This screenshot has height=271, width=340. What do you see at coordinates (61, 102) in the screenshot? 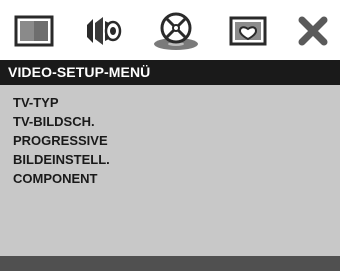
I see `menu-item-tv-typ: TV-TYP` at bounding box center [61, 102].